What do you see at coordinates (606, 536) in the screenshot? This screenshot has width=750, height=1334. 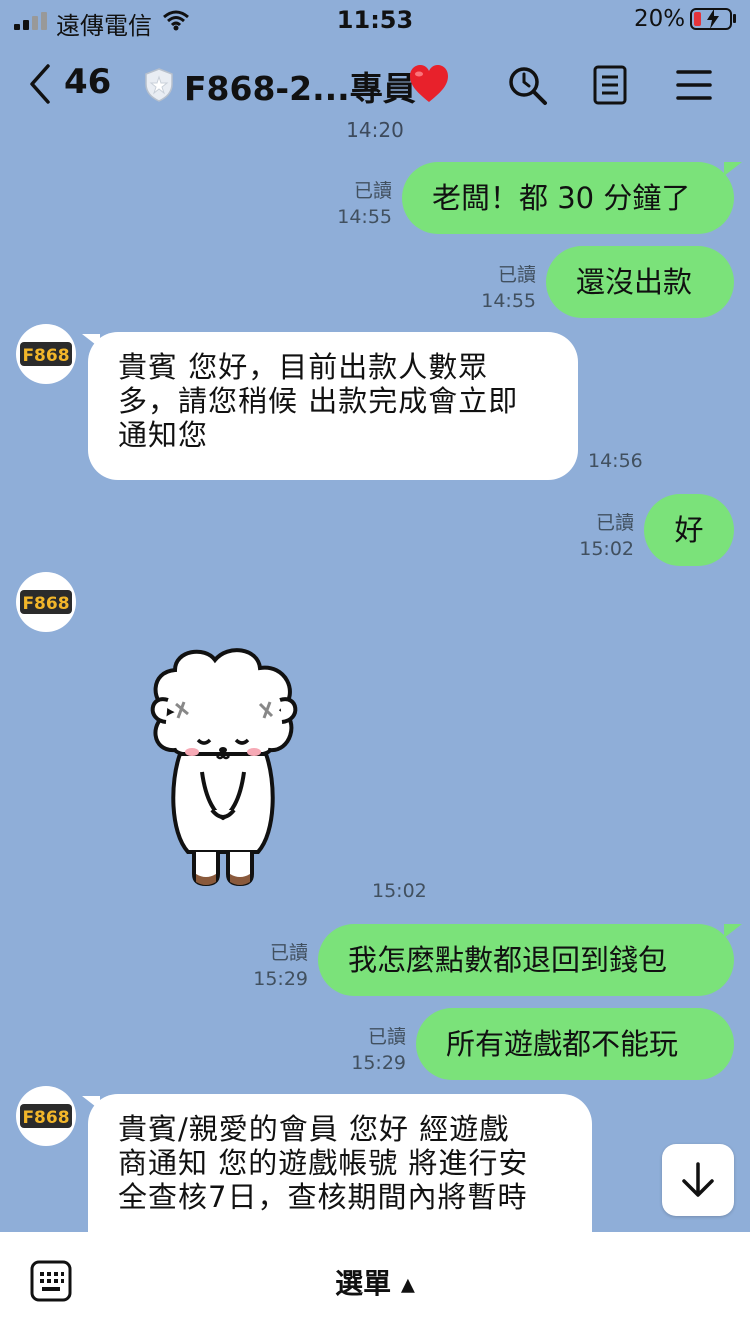 I see `read-receipt: 已讀 15:02` at bounding box center [606, 536].